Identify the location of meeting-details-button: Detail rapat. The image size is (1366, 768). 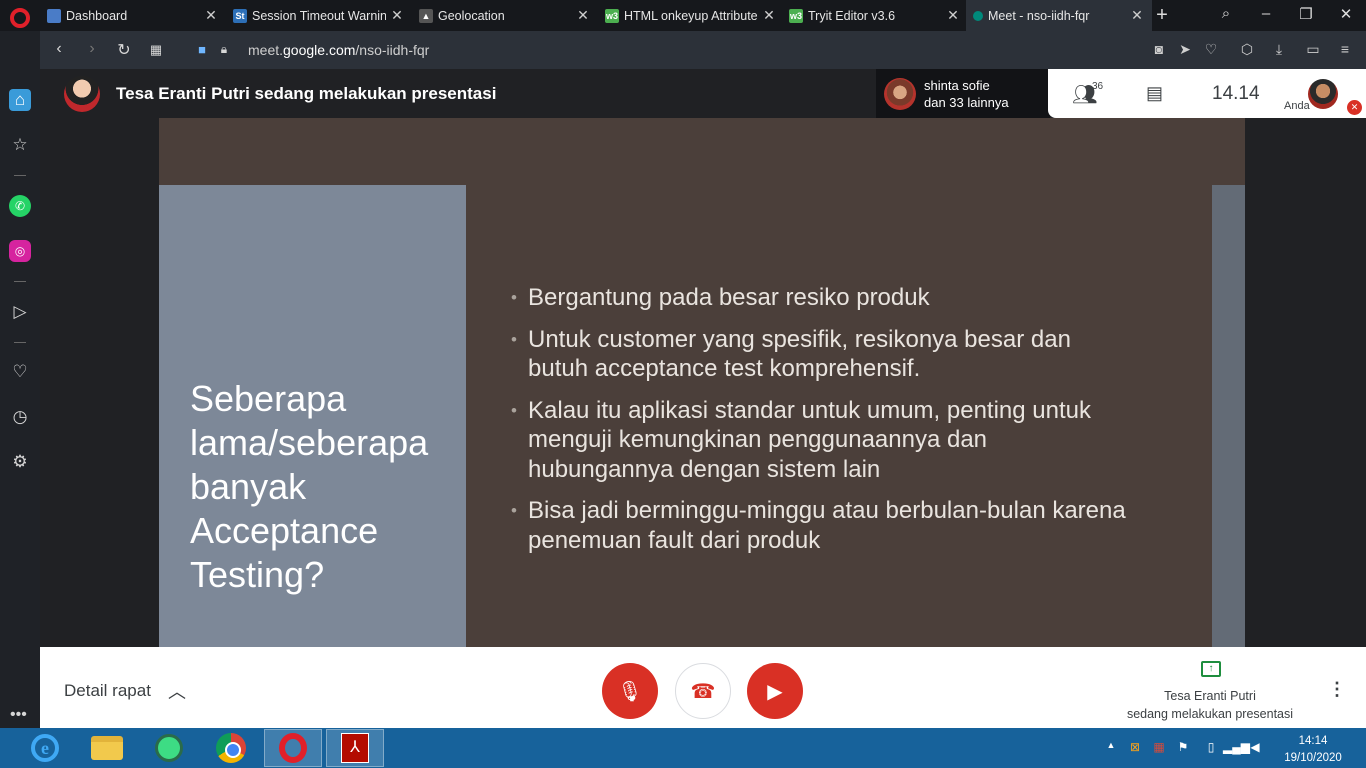
(107, 691).